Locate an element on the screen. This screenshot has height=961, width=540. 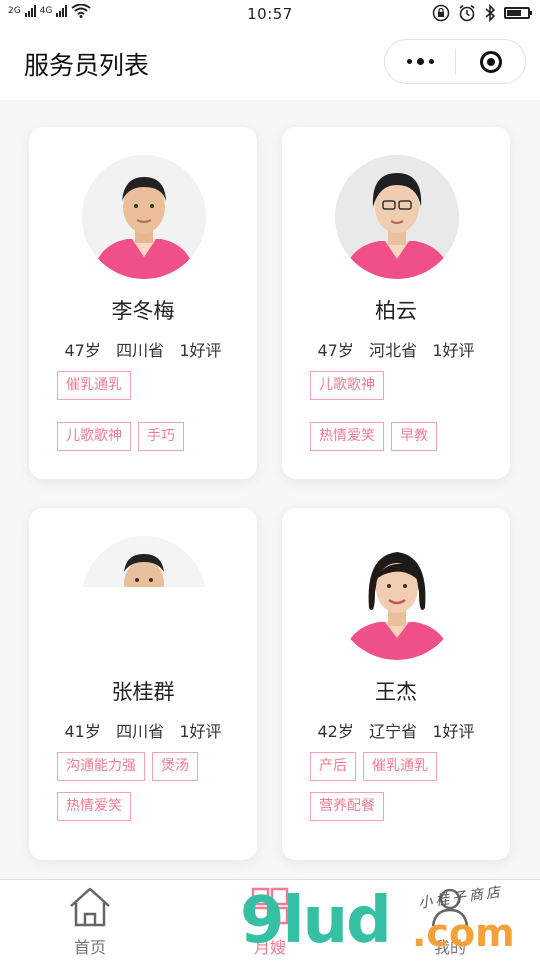
tag: 产后 is located at coordinates (333, 766).